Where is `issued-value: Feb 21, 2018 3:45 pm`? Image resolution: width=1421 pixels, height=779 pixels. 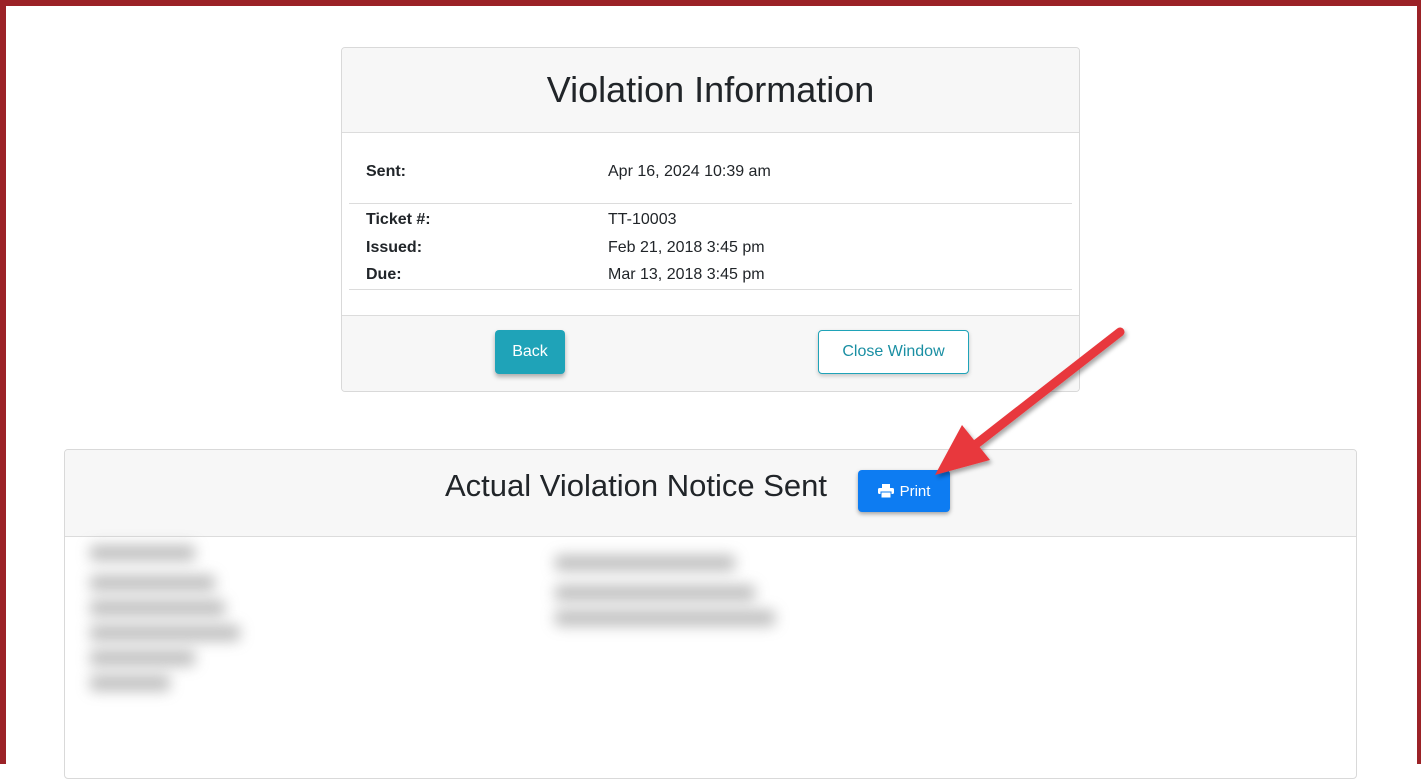 issued-value: Feb 21, 2018 3:45 pm is located at coordinates (686, 247).